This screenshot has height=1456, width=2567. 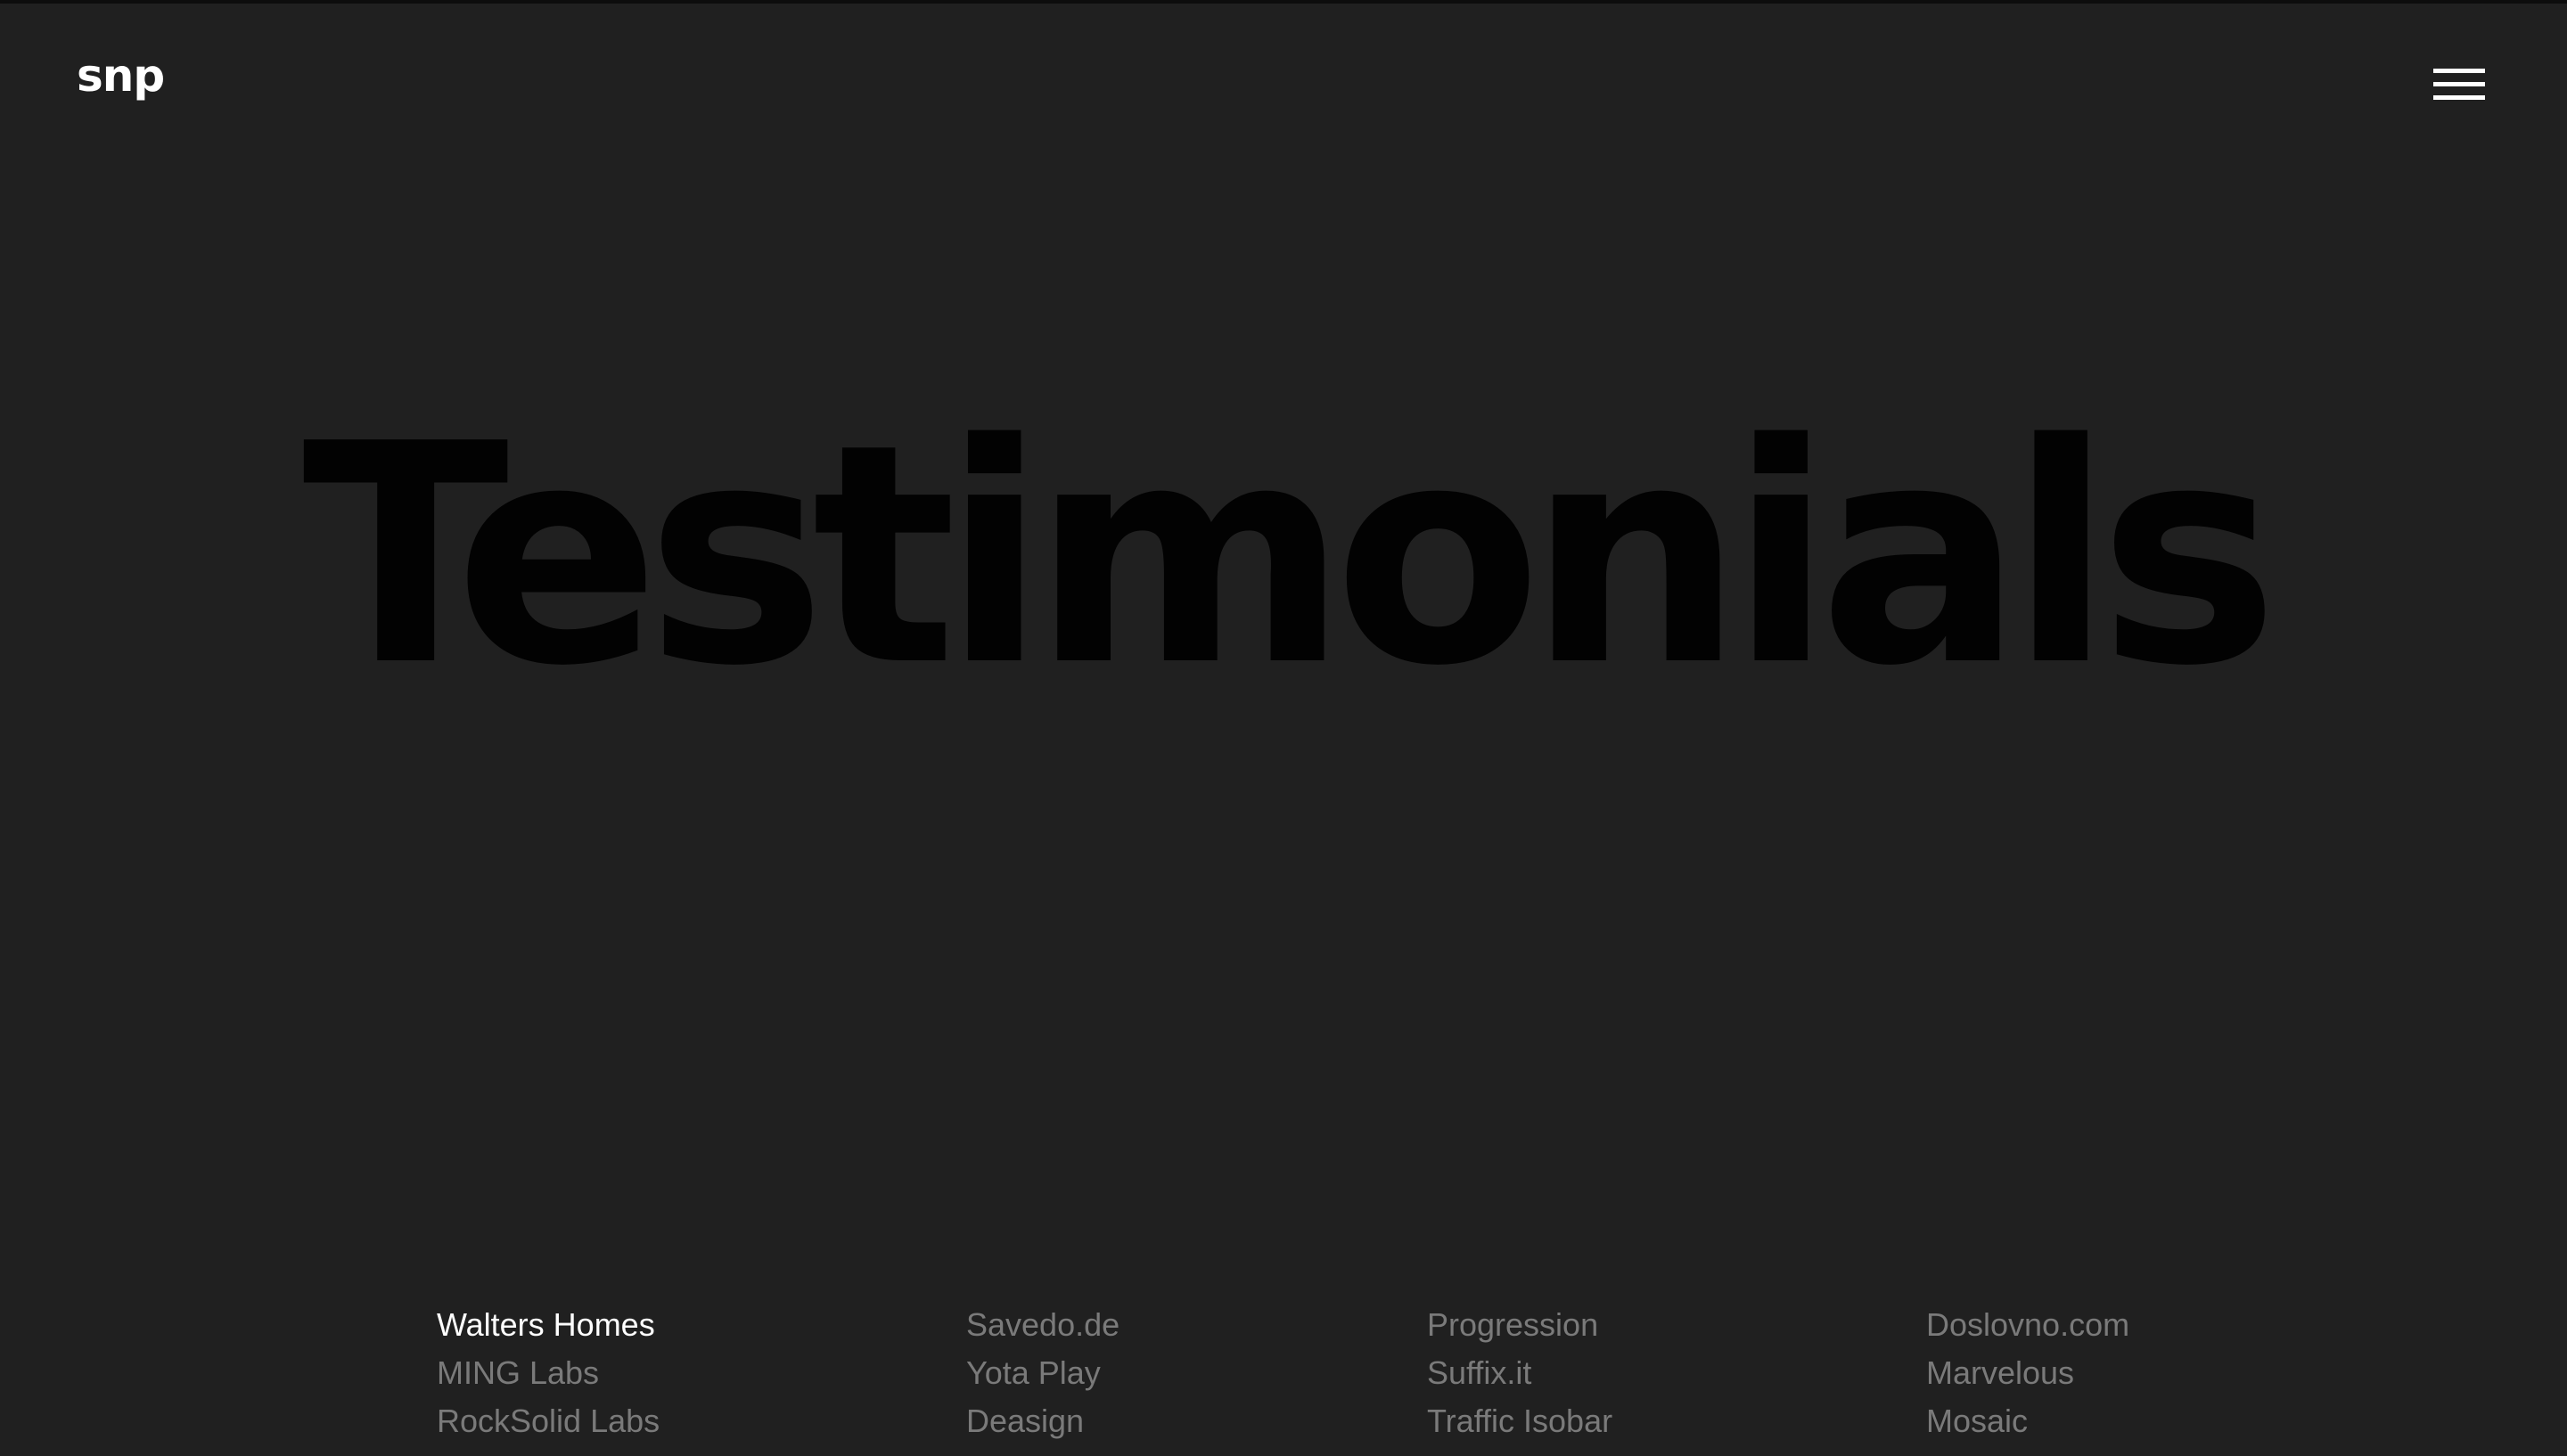 I want to click on client-link-walters-homes: Walters Homes, so click(x=548, y=1325).